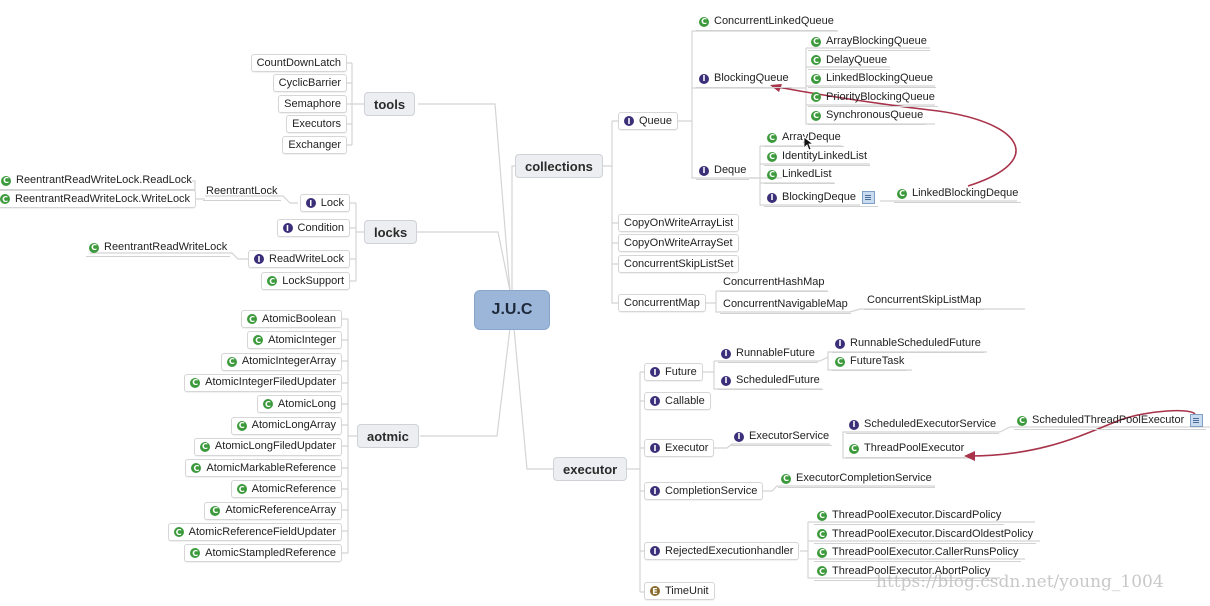  Describe the element at coordinates (799, 175) in the screenshot. I see `node-linkedlist: C LinkedList` at that location.